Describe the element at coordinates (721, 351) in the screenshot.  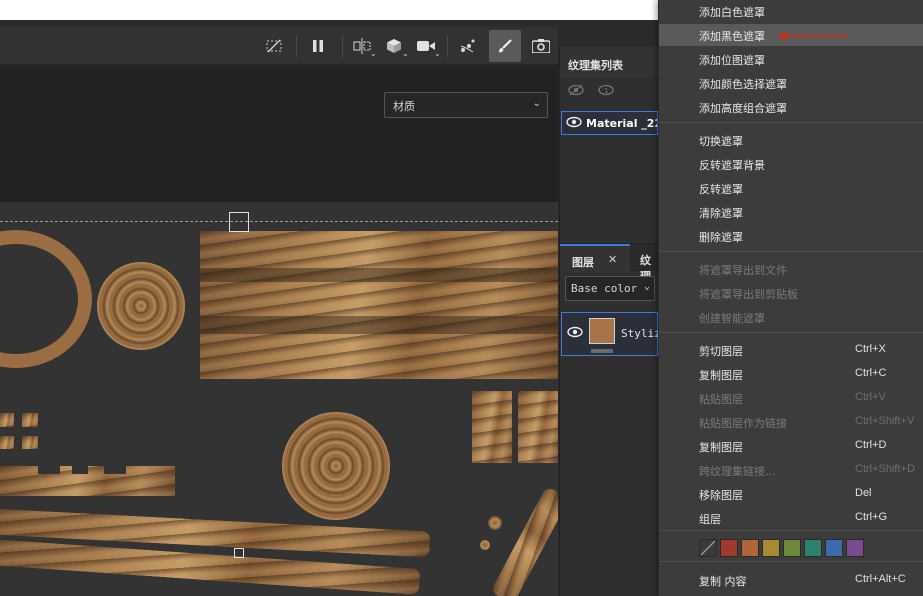
I see `menu-item-label: 剪切图层` at that location.